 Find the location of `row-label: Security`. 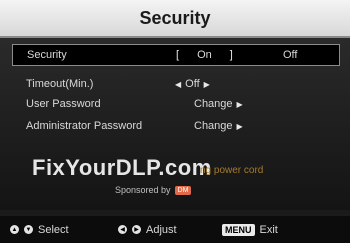

row-label: Security is located at coordinates (47, 55).